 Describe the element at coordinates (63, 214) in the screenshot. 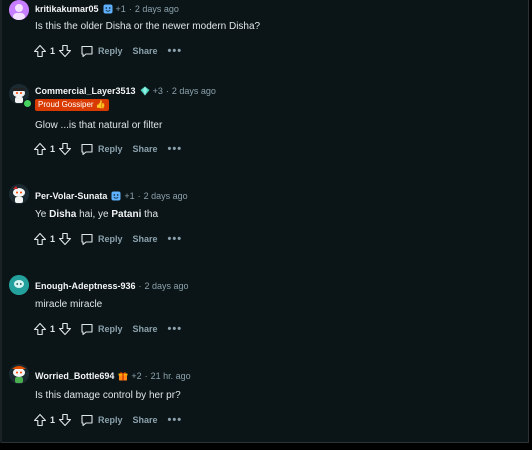

I see `body-bold-text: Disha` at that location.